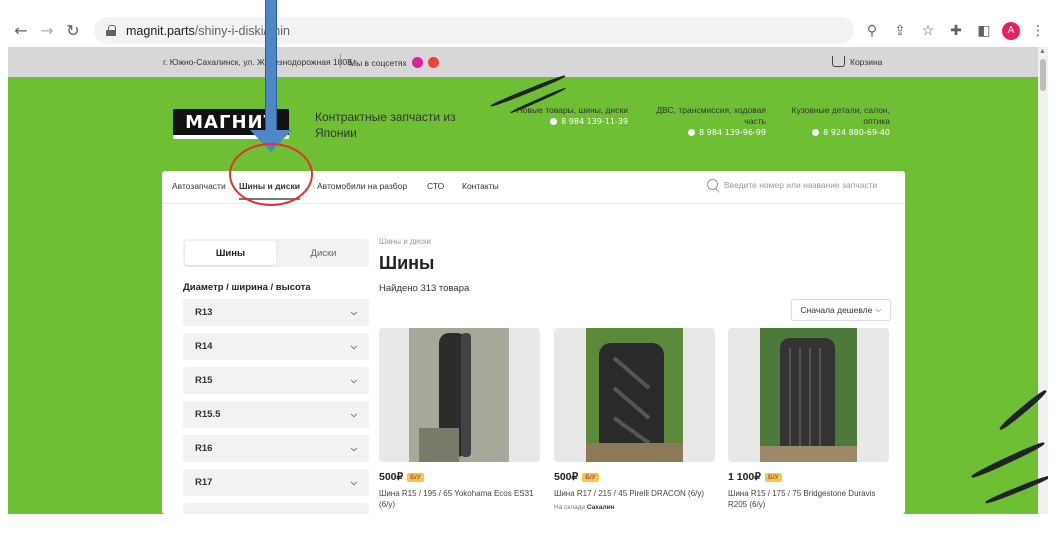 This screenshot has height=536, width=1059. Describe the element at coordinates (405, 241) in the screenshot. I see `breadcrumb: Шины и диски` at that location.